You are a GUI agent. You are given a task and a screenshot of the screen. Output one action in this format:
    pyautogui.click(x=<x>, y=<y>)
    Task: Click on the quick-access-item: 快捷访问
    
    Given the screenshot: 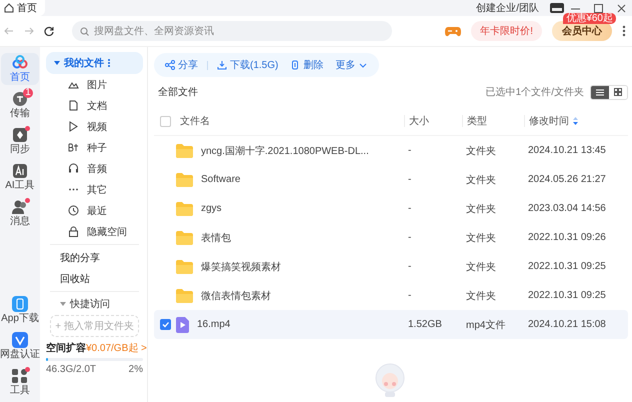 What is the action you would take?
    pyautogui.click(x=94, y=304)
    